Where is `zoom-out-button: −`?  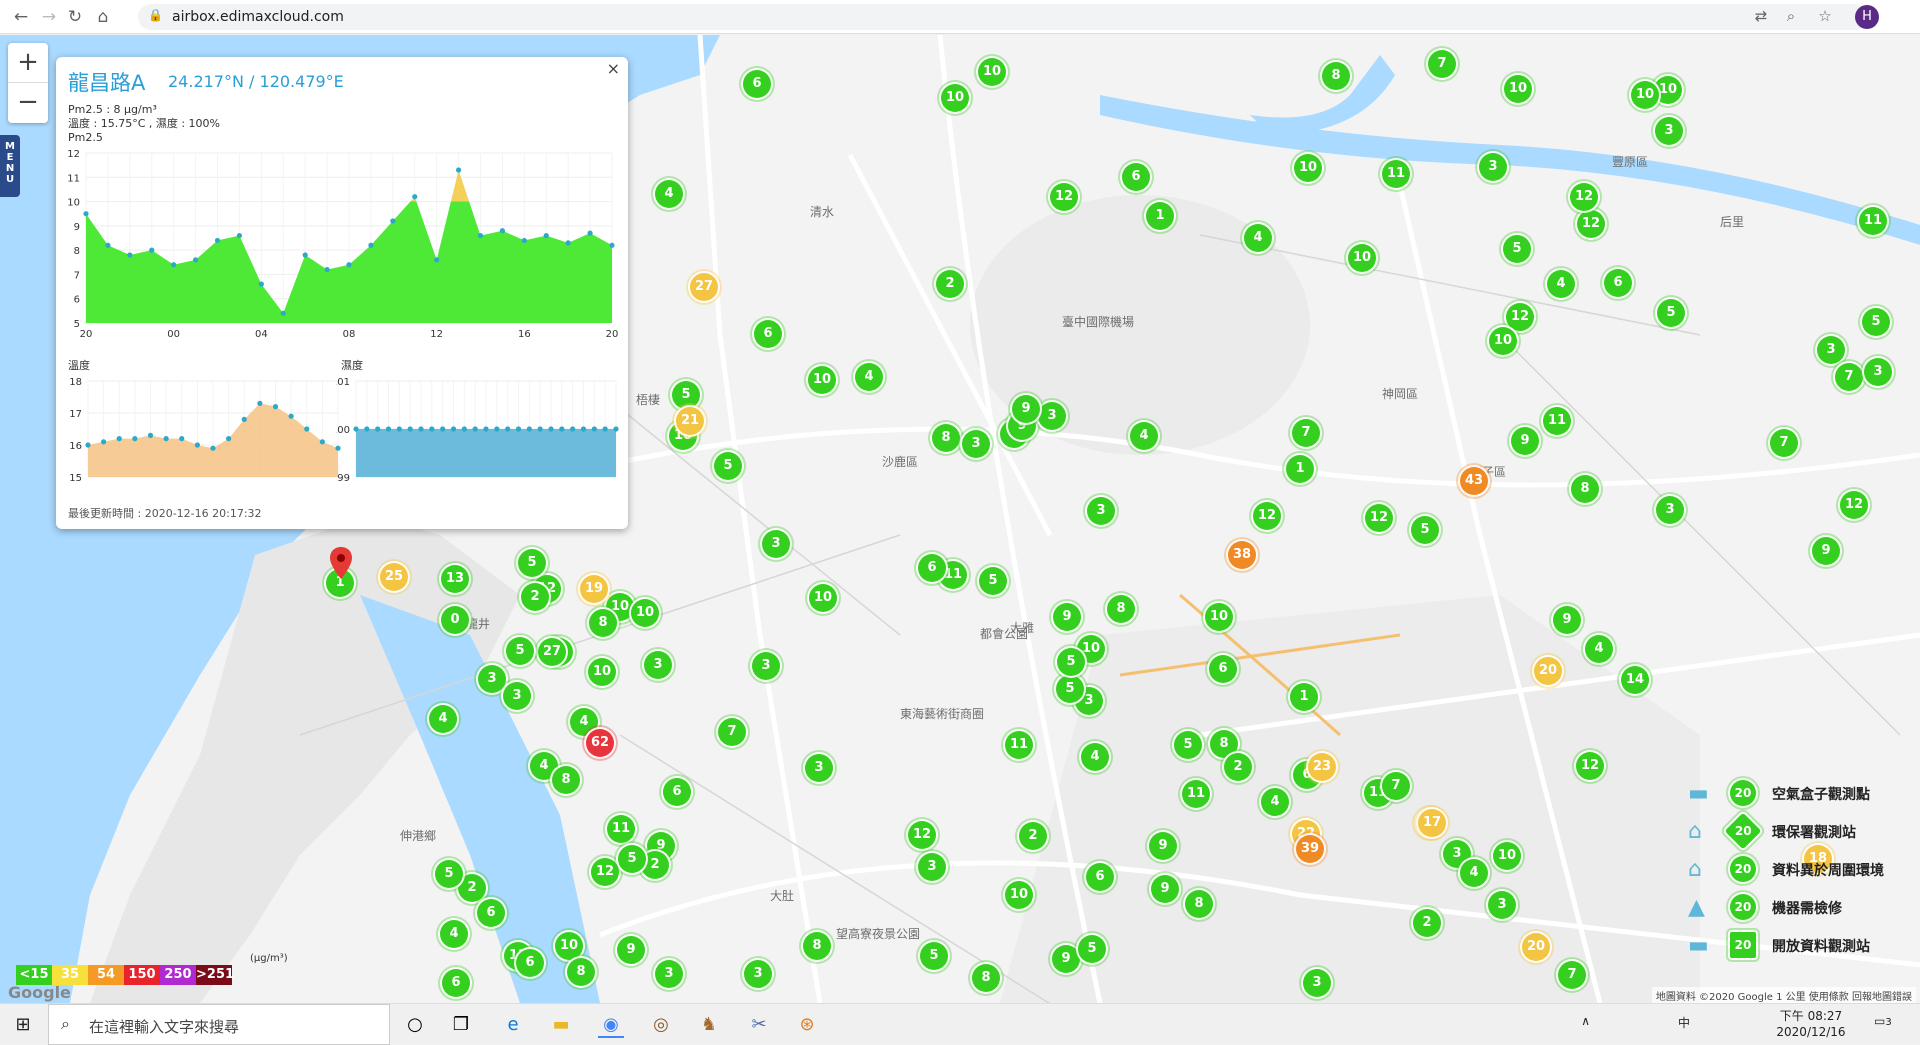
zoom-out-button: − is located at coordinates (28, 103).